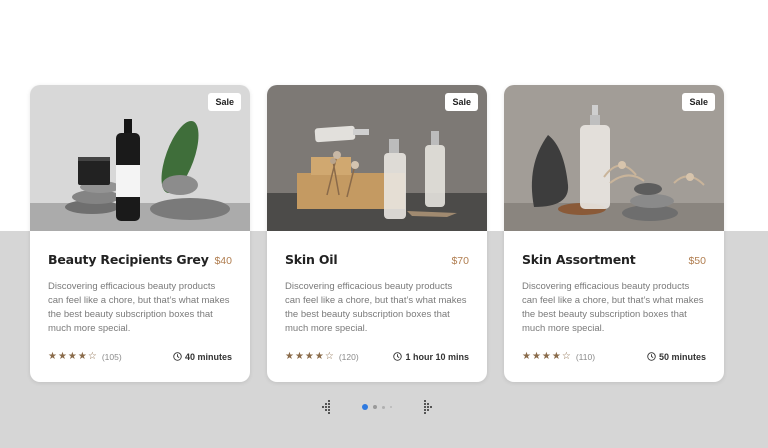 The image size is (768, 448). What do you see at coordinates (460, 261) in the screenshot?
I see `product-price: $70` at bounding box center [460, 261].